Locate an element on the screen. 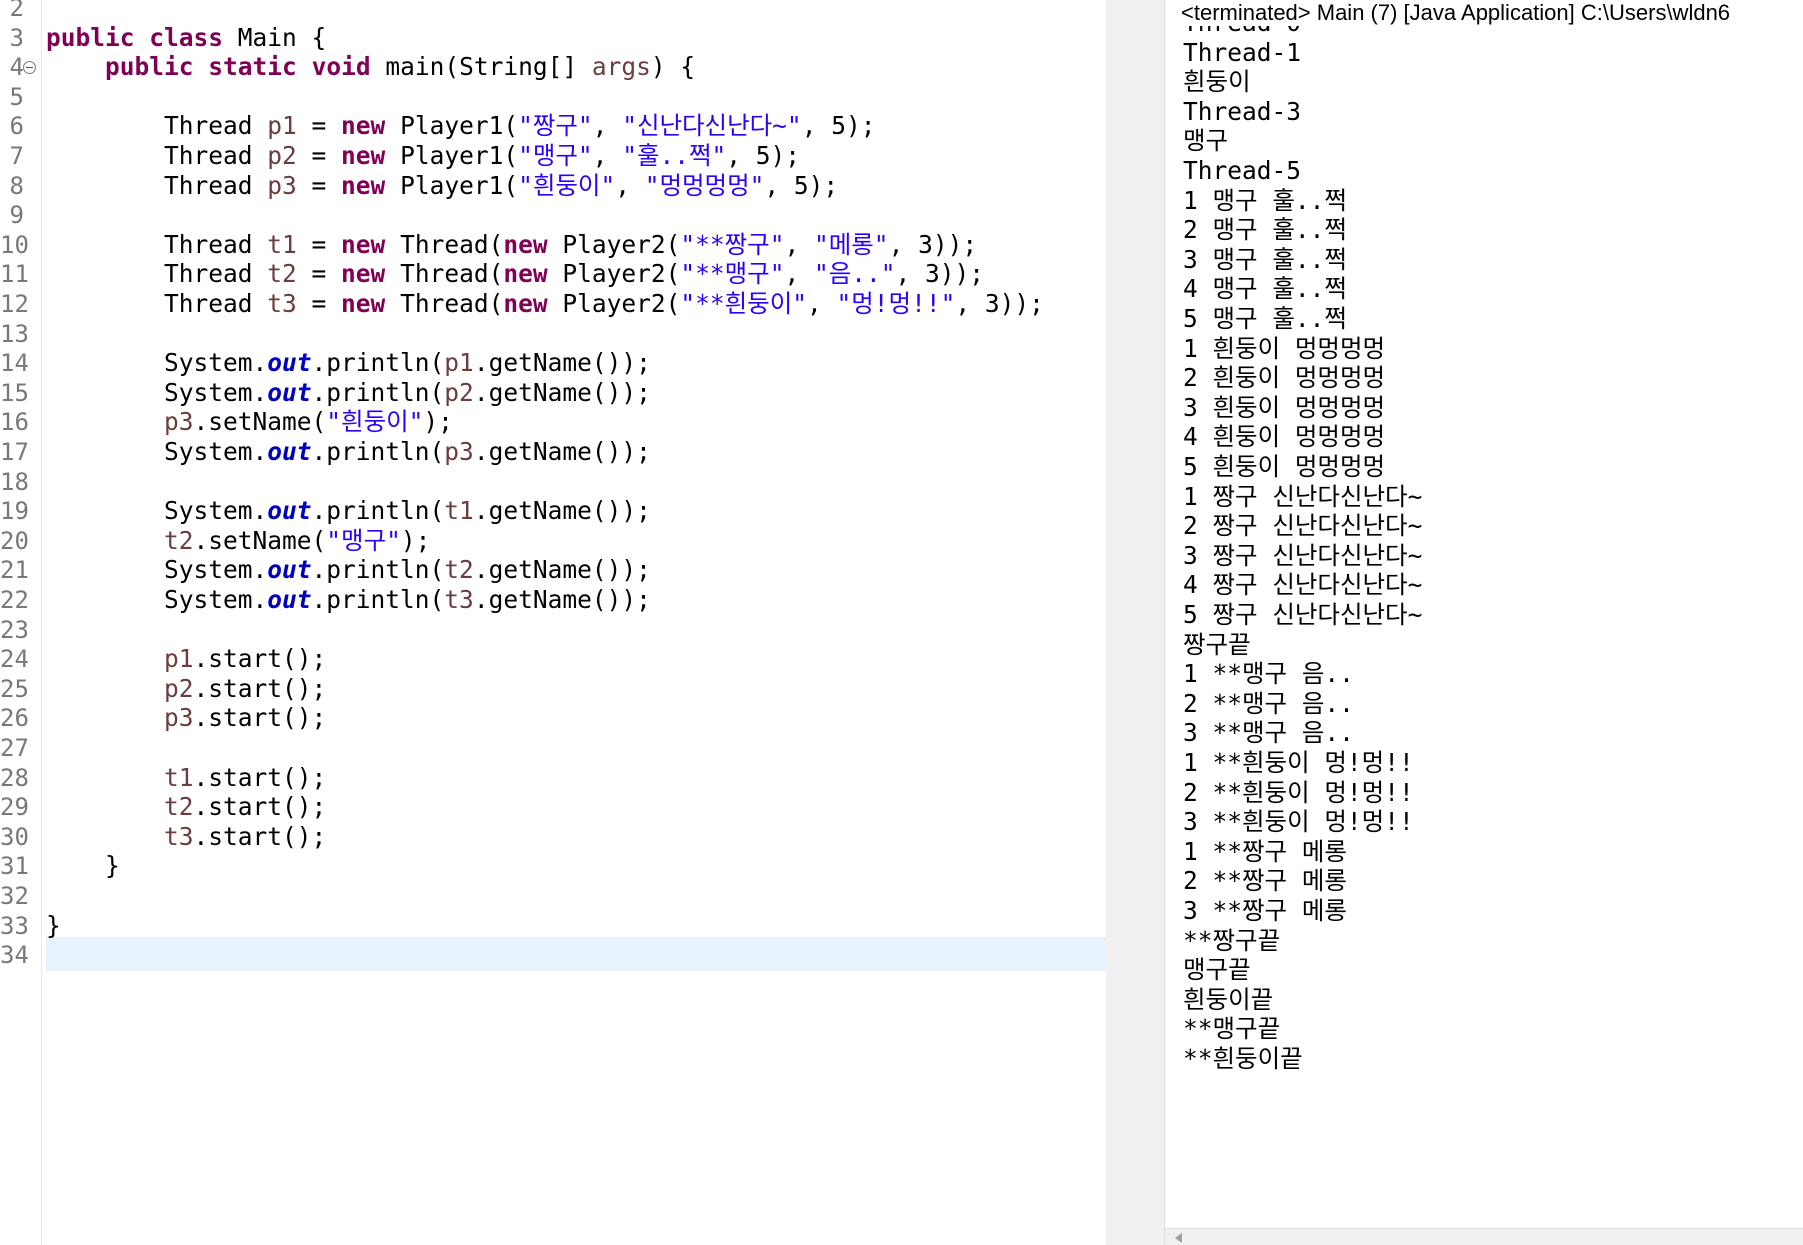 The width and height of the screenshot is (1803, 1245). code-line: public static void main(String[] args) { is located at coordinates (370, 67).